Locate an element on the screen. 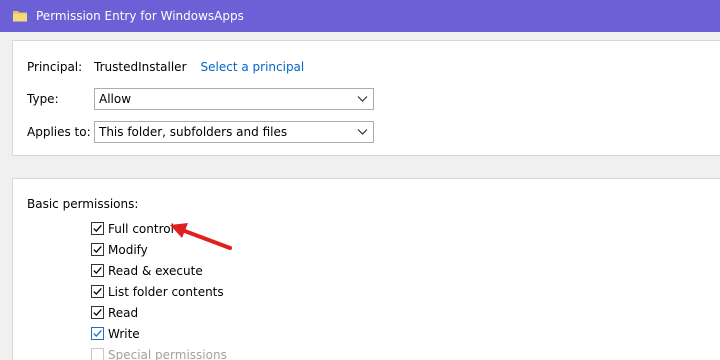  permission-special: Special permissions is located at coordinates (159, 352).